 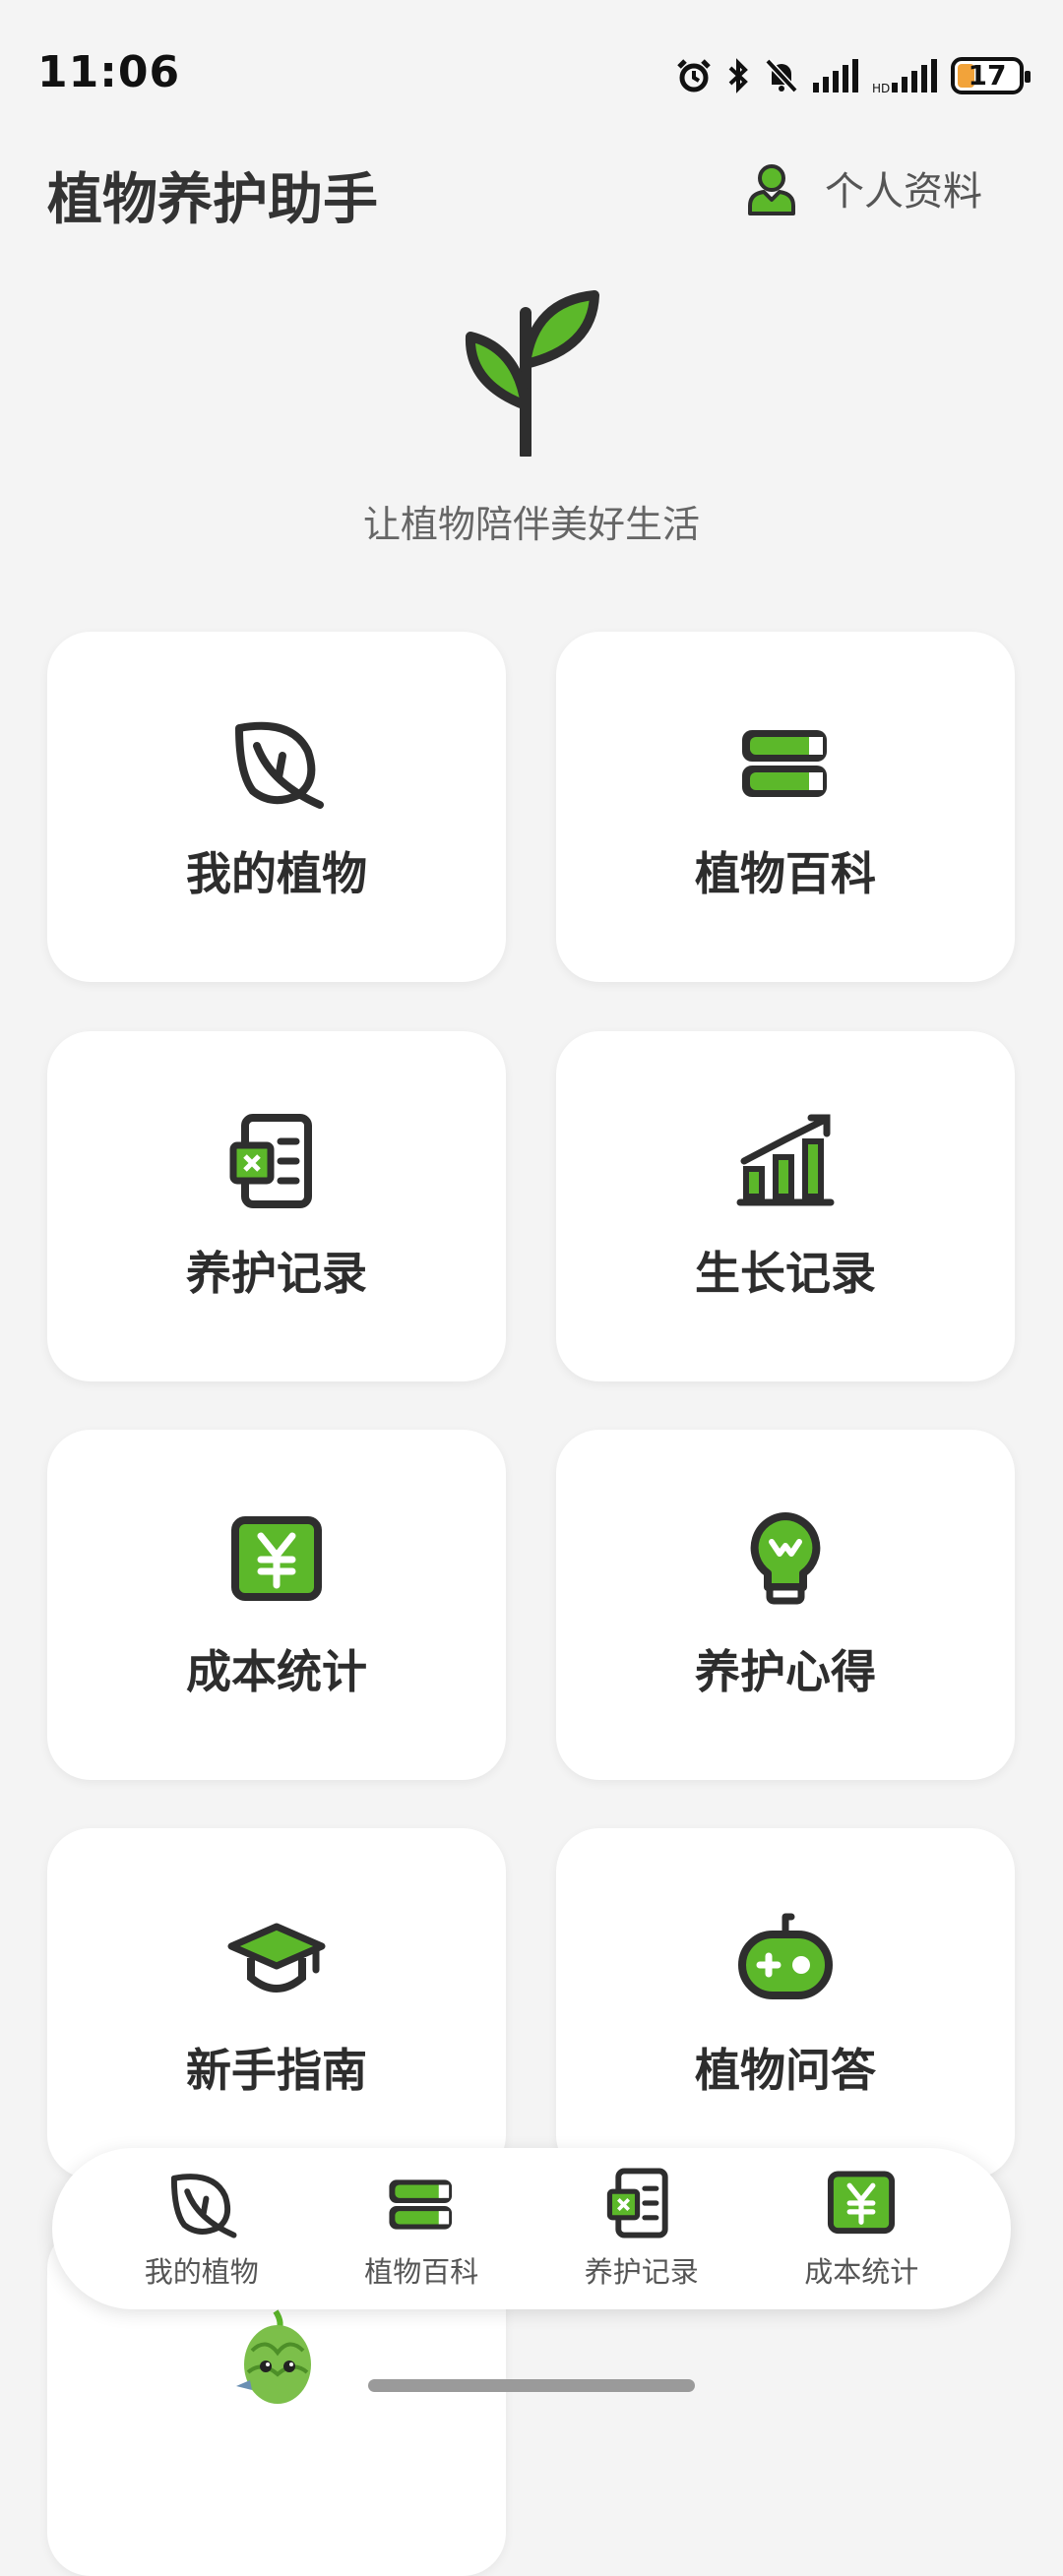 I want to click on card-beginner-guide: 新手指南, so click(x=276, y=2003).